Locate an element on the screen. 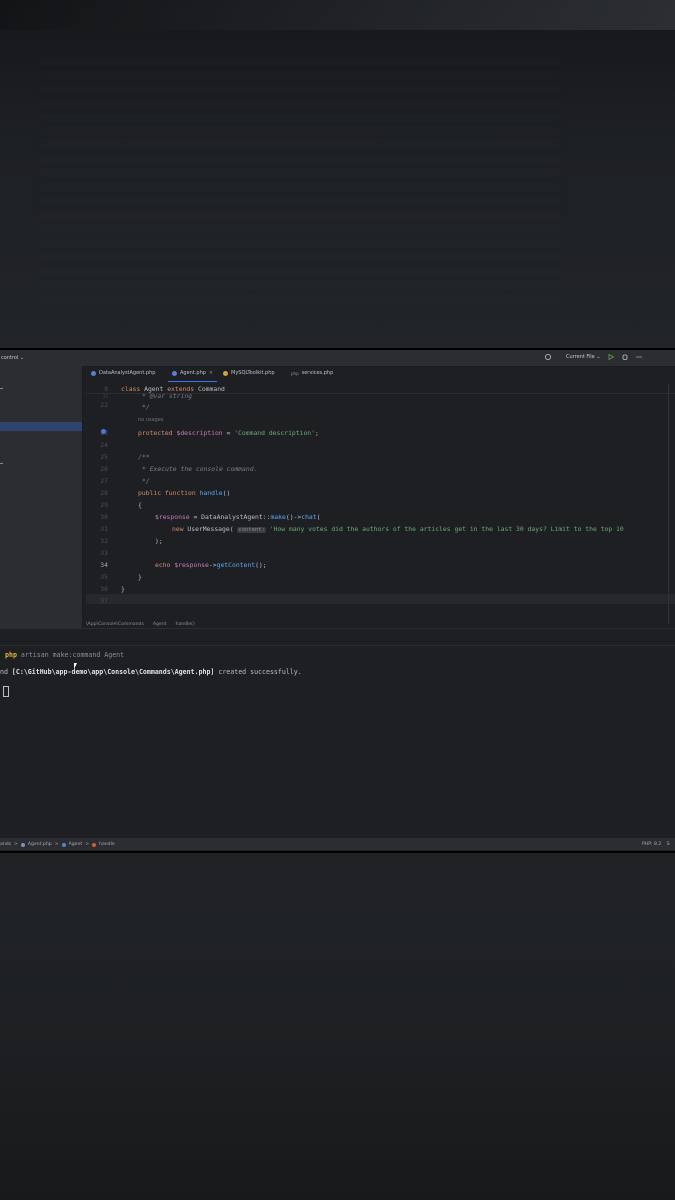  terminal-command-line: php artisan make:command Agent is located at coordinates (65, 655).